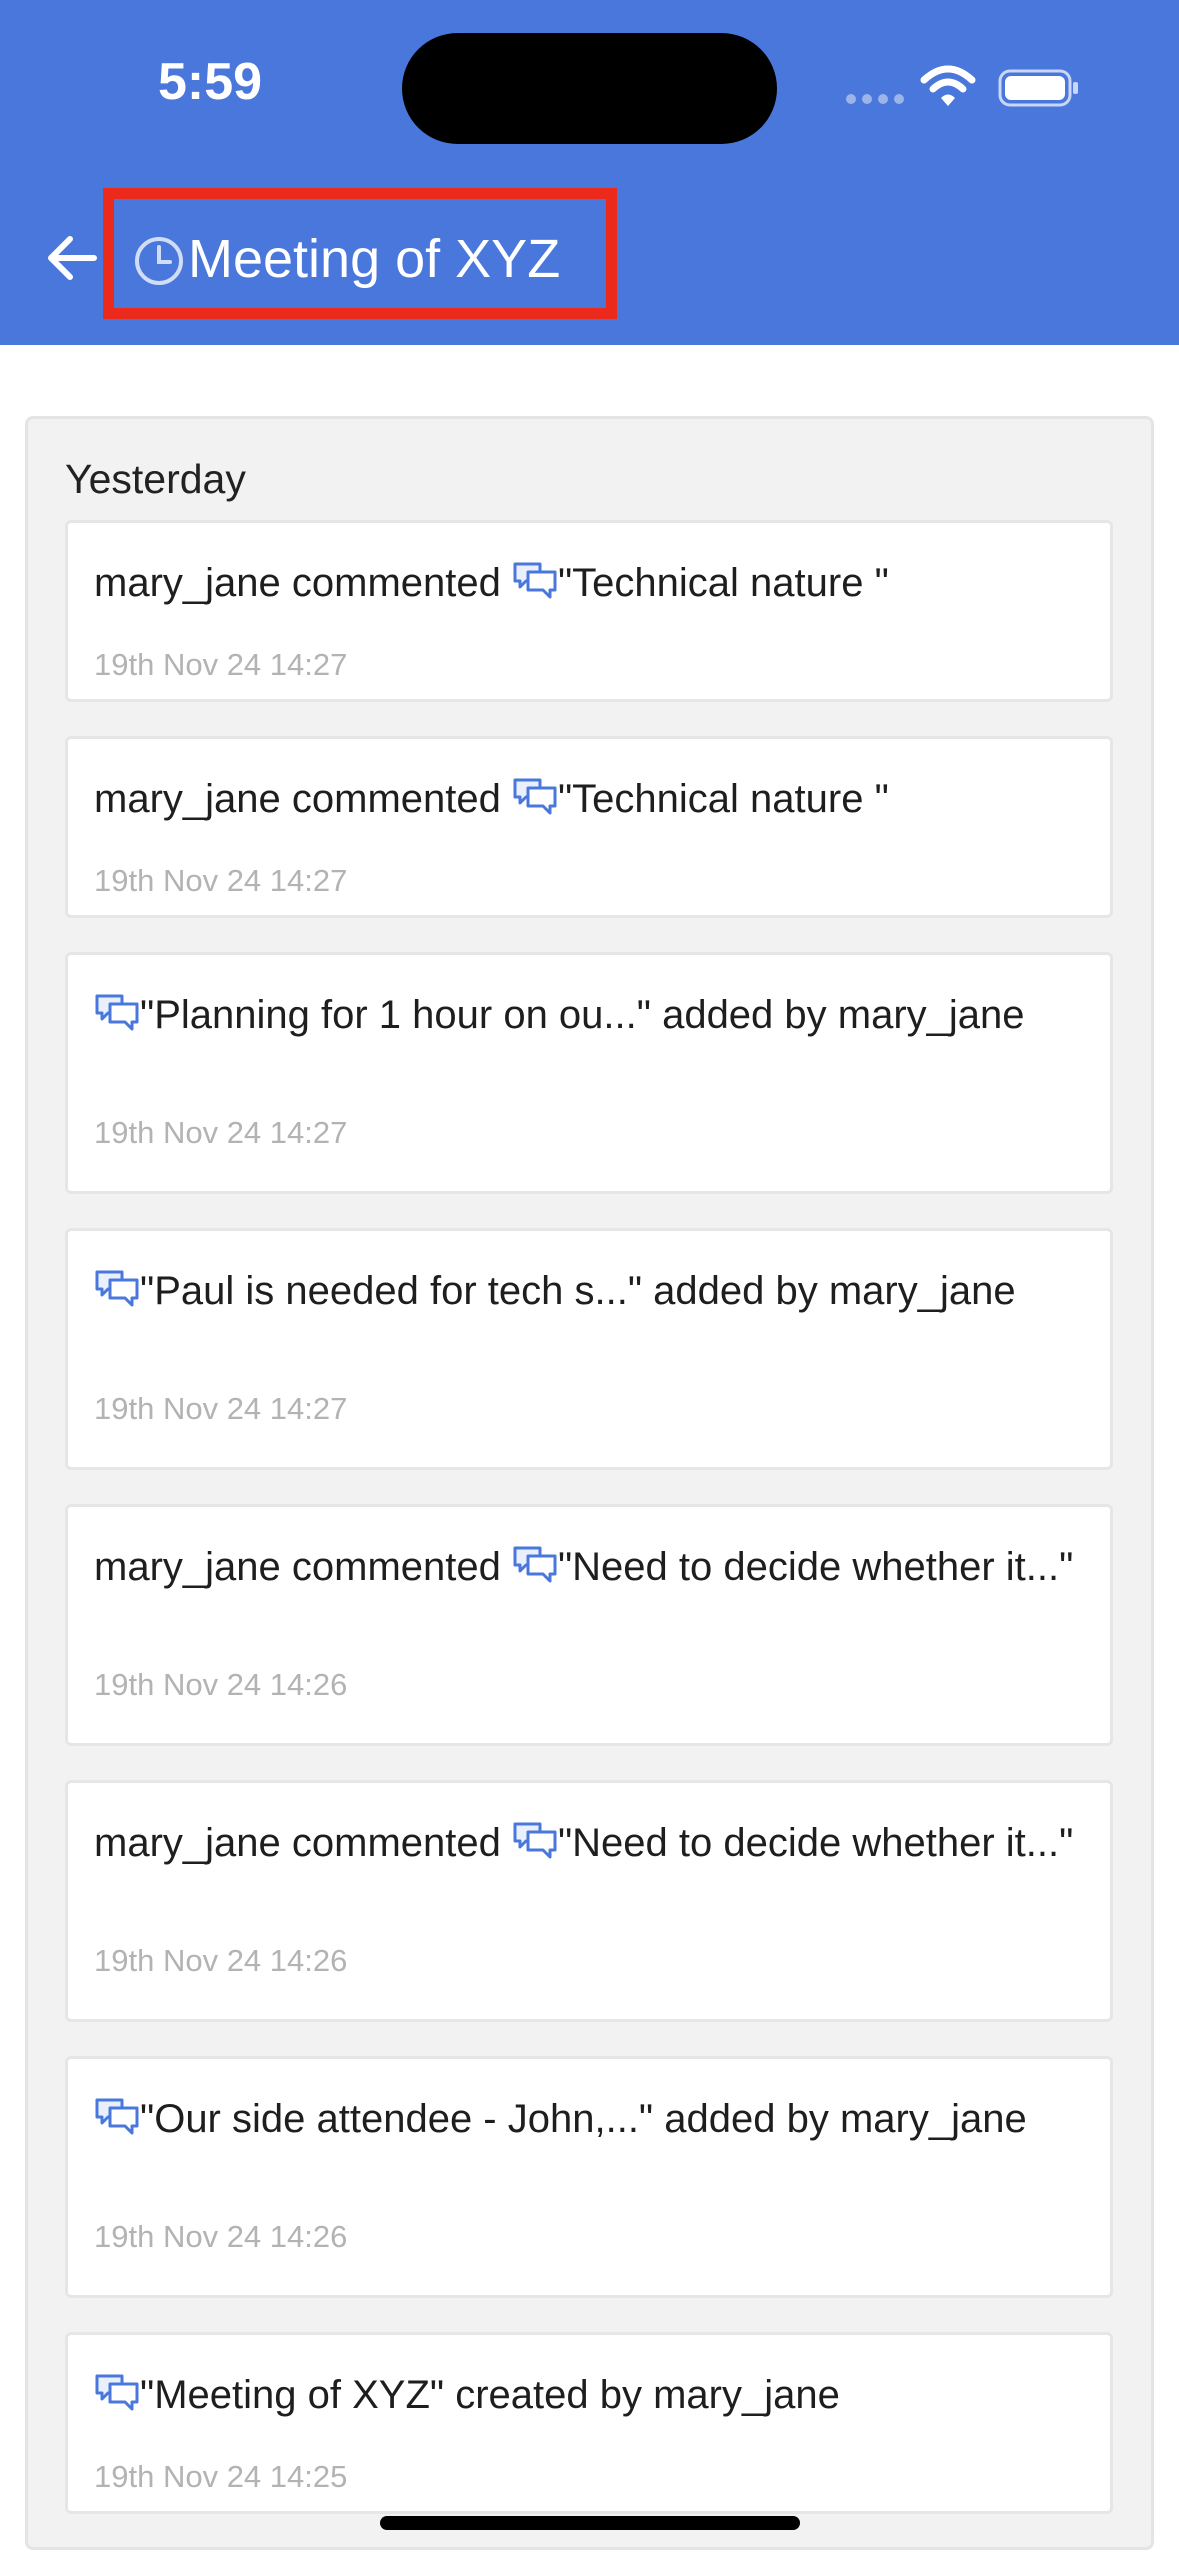 The width and height of the screenshot is (1179, 2556). What do you see at coordinates (374, 259) in the screenshot?
I see `page-title: Meeting of XYZ` at bounding box center [374, 259].